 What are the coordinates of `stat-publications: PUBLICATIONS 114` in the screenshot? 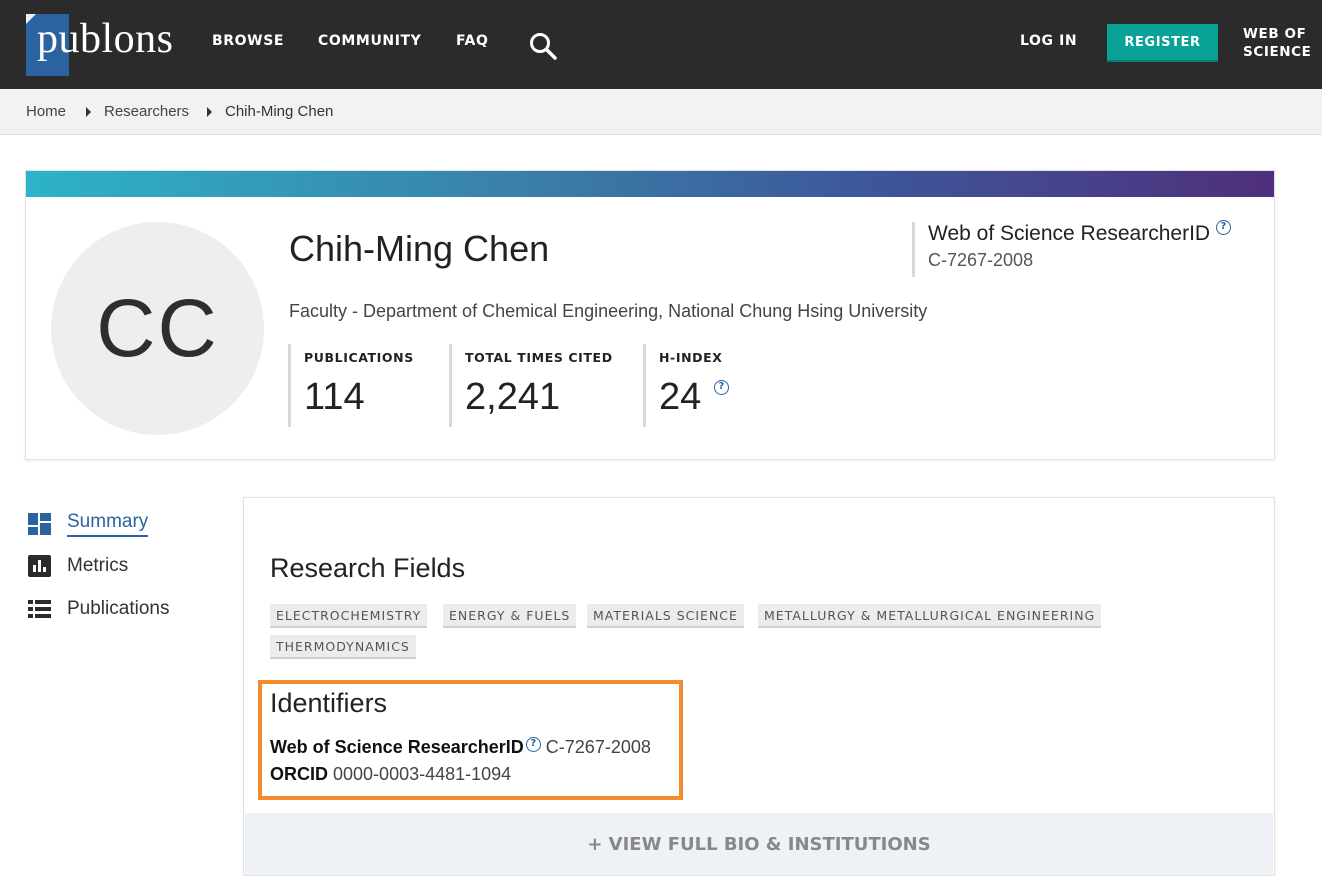 It's located at (363, 385).